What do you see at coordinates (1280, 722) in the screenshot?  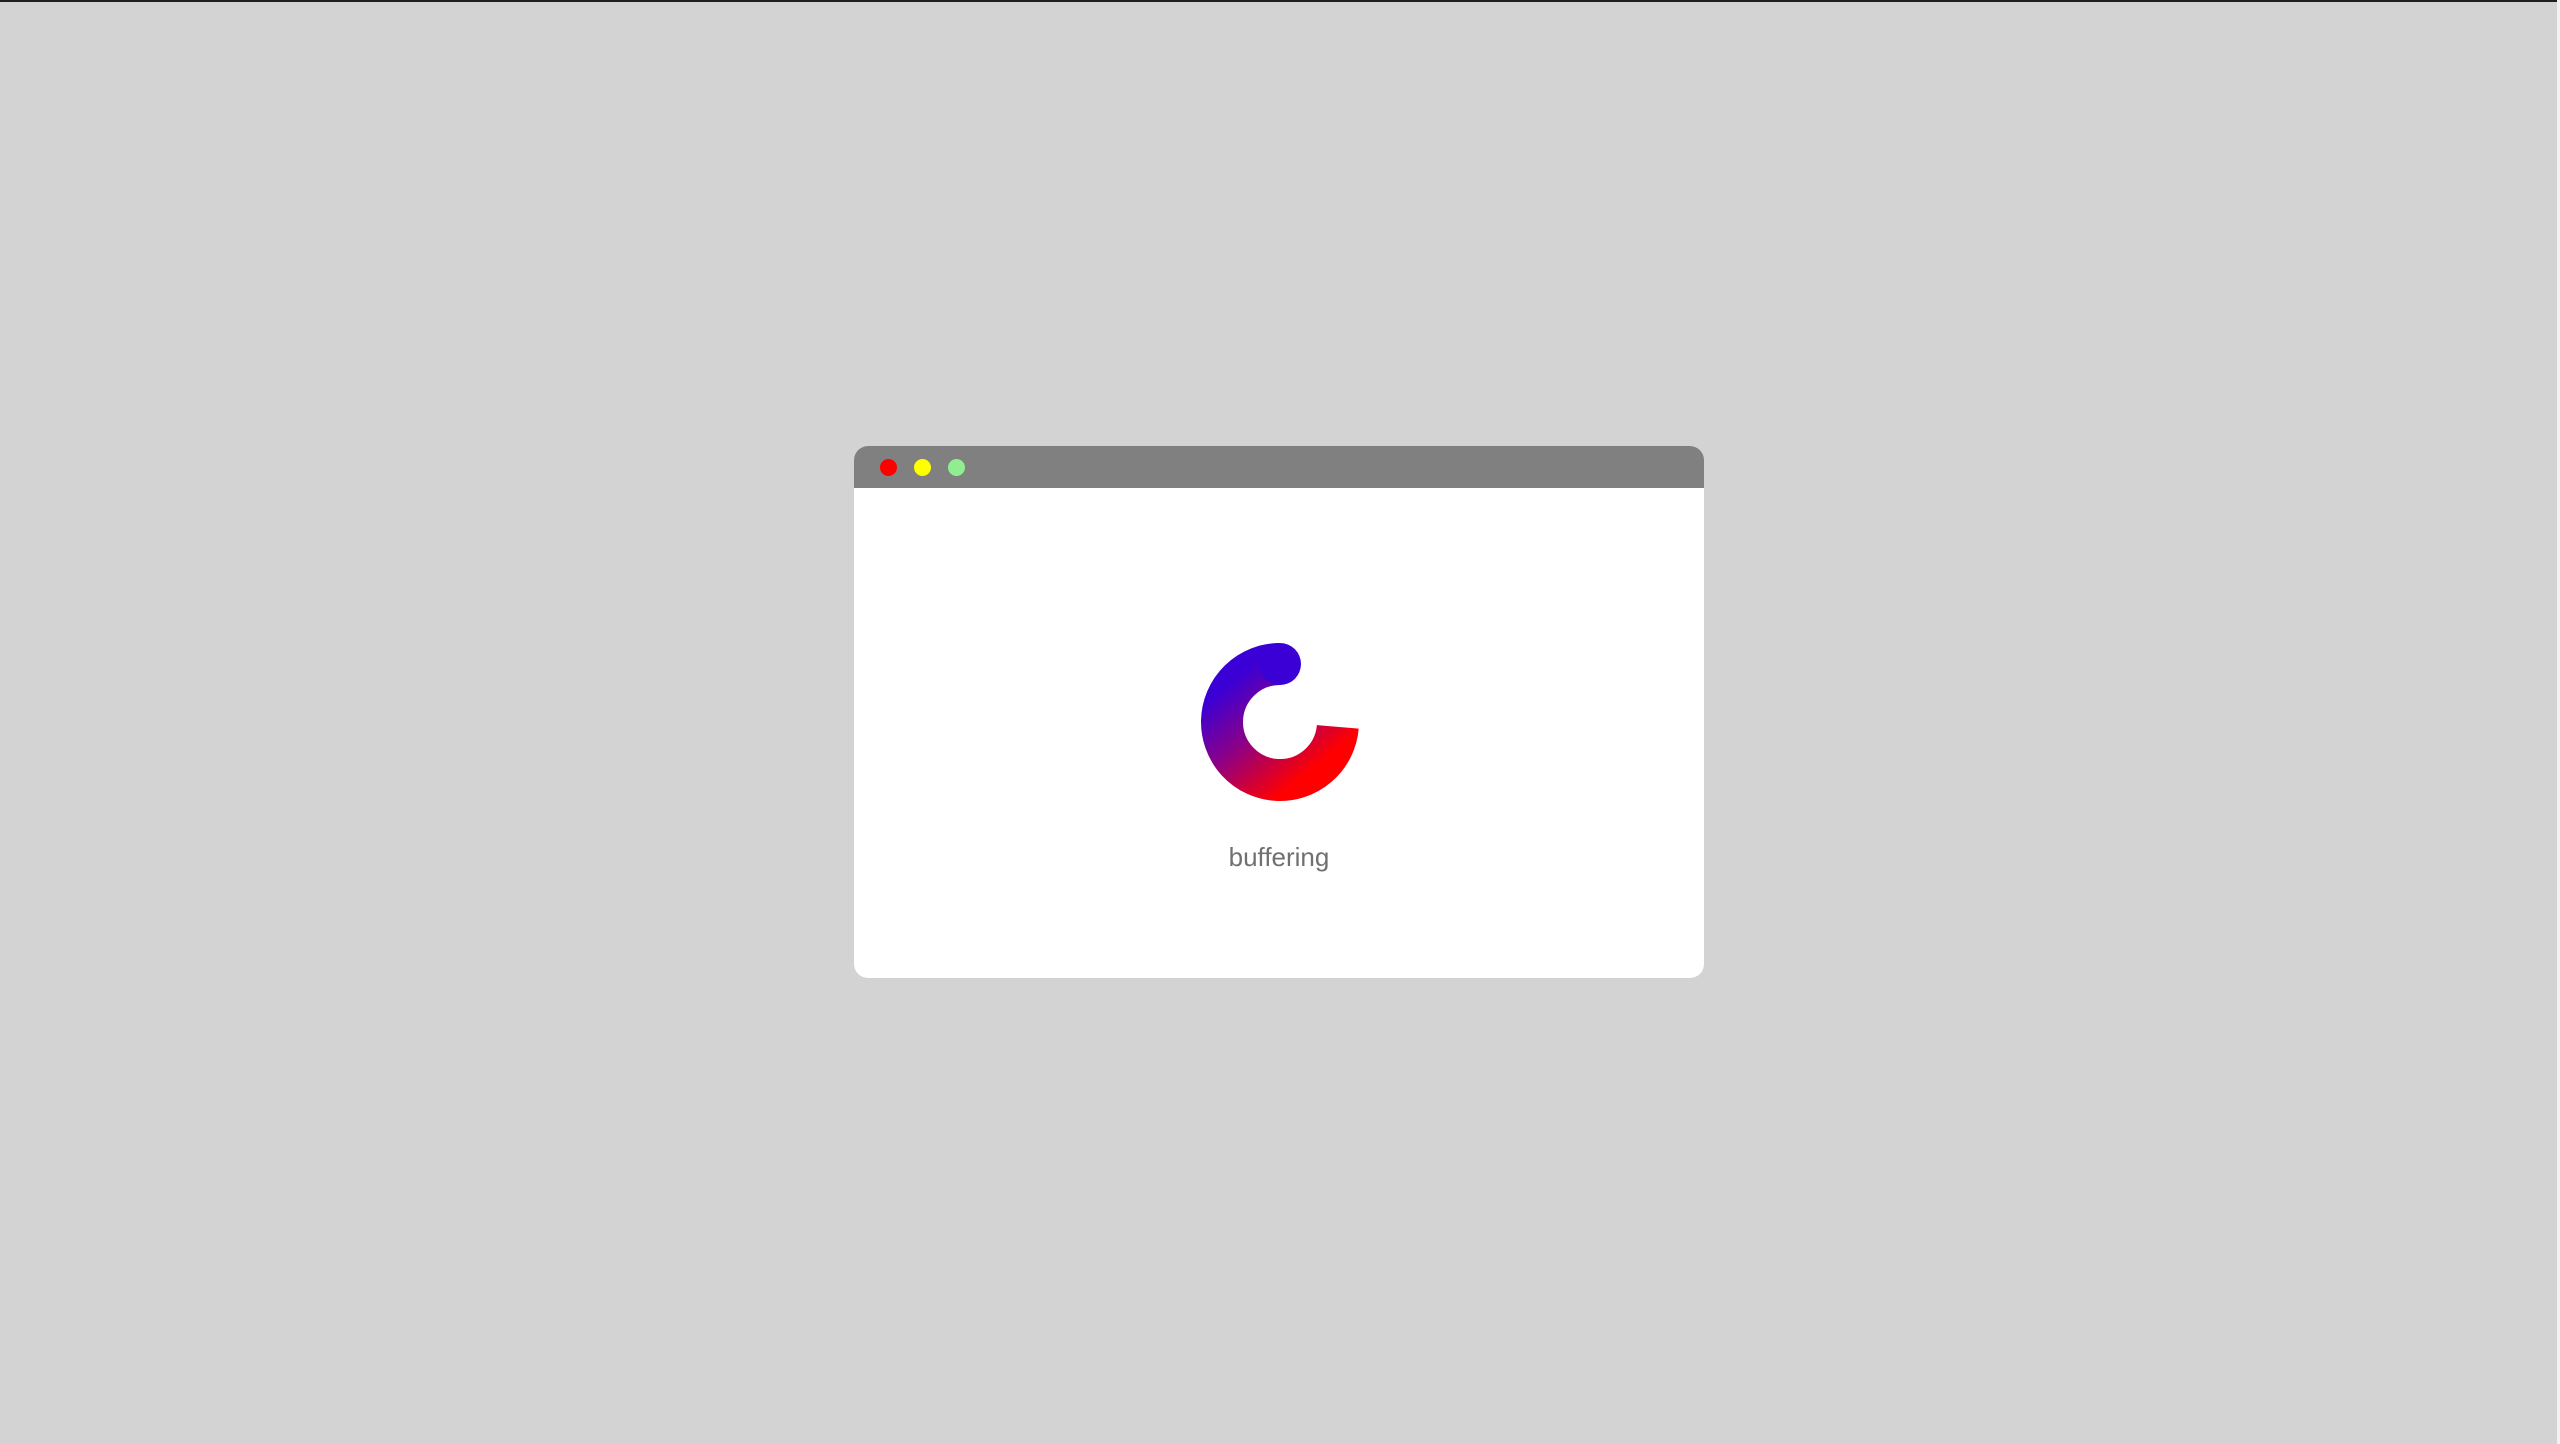 I see `spinner-icon` at bounding box center [1280, 722].